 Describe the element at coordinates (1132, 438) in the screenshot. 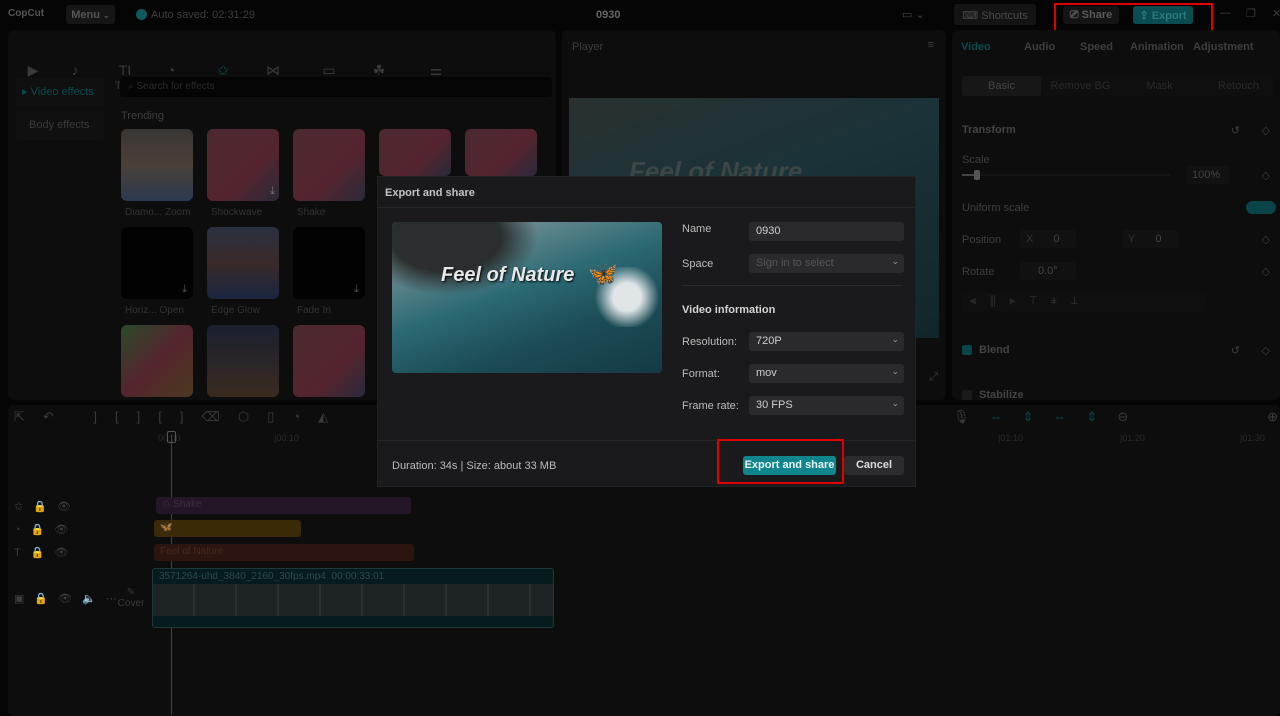

I see `time-tick: |01:20` at that location.